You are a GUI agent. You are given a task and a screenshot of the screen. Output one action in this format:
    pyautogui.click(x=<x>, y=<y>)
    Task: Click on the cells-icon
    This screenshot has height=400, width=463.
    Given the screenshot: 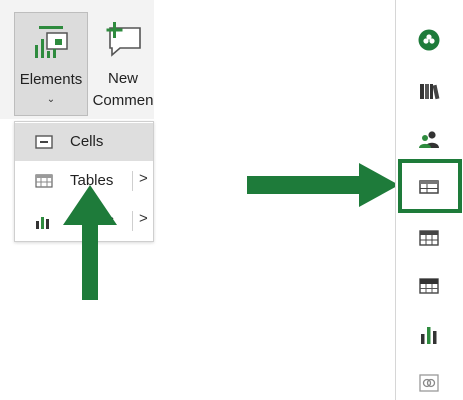 What is the action you would take?
    pyautogui.click(x=44, y=142)
    